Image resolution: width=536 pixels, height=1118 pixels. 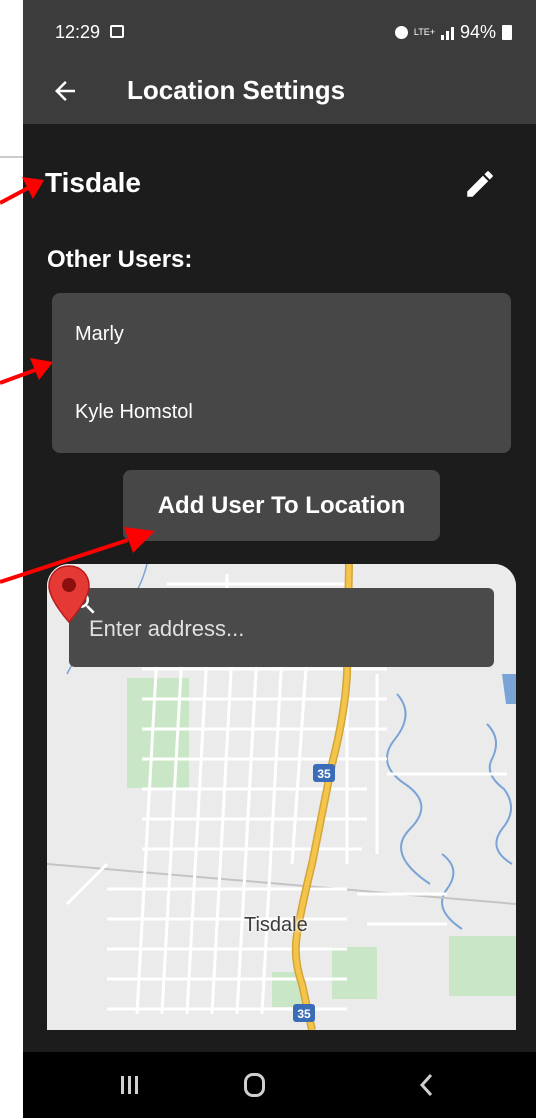 I want to click on arrow-to-location-name-icon, so click(x=22, y=191).